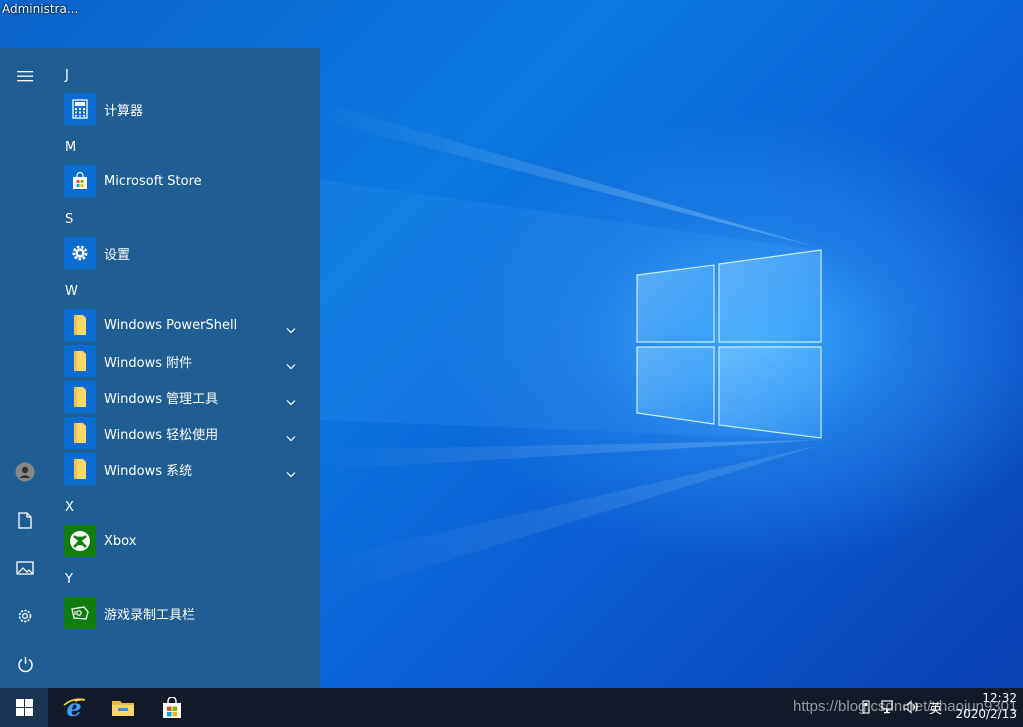  I want to click on folder-item-windows-accessories: Windows 附件, so click(187, 361).